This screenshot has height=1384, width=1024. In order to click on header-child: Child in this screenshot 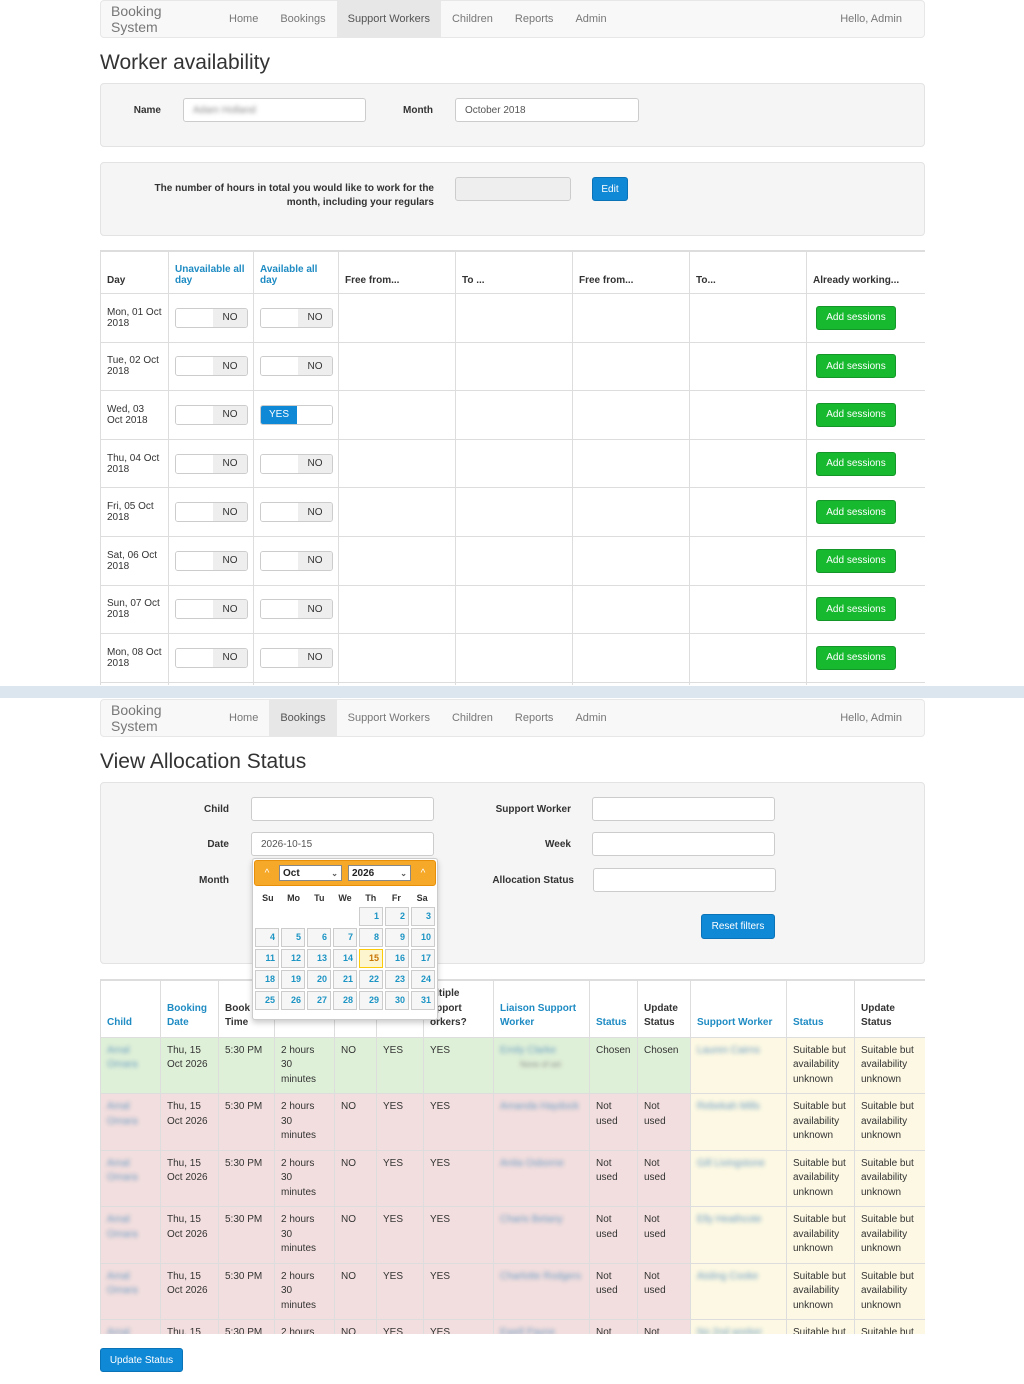, I will do `click(130, 1009)`.